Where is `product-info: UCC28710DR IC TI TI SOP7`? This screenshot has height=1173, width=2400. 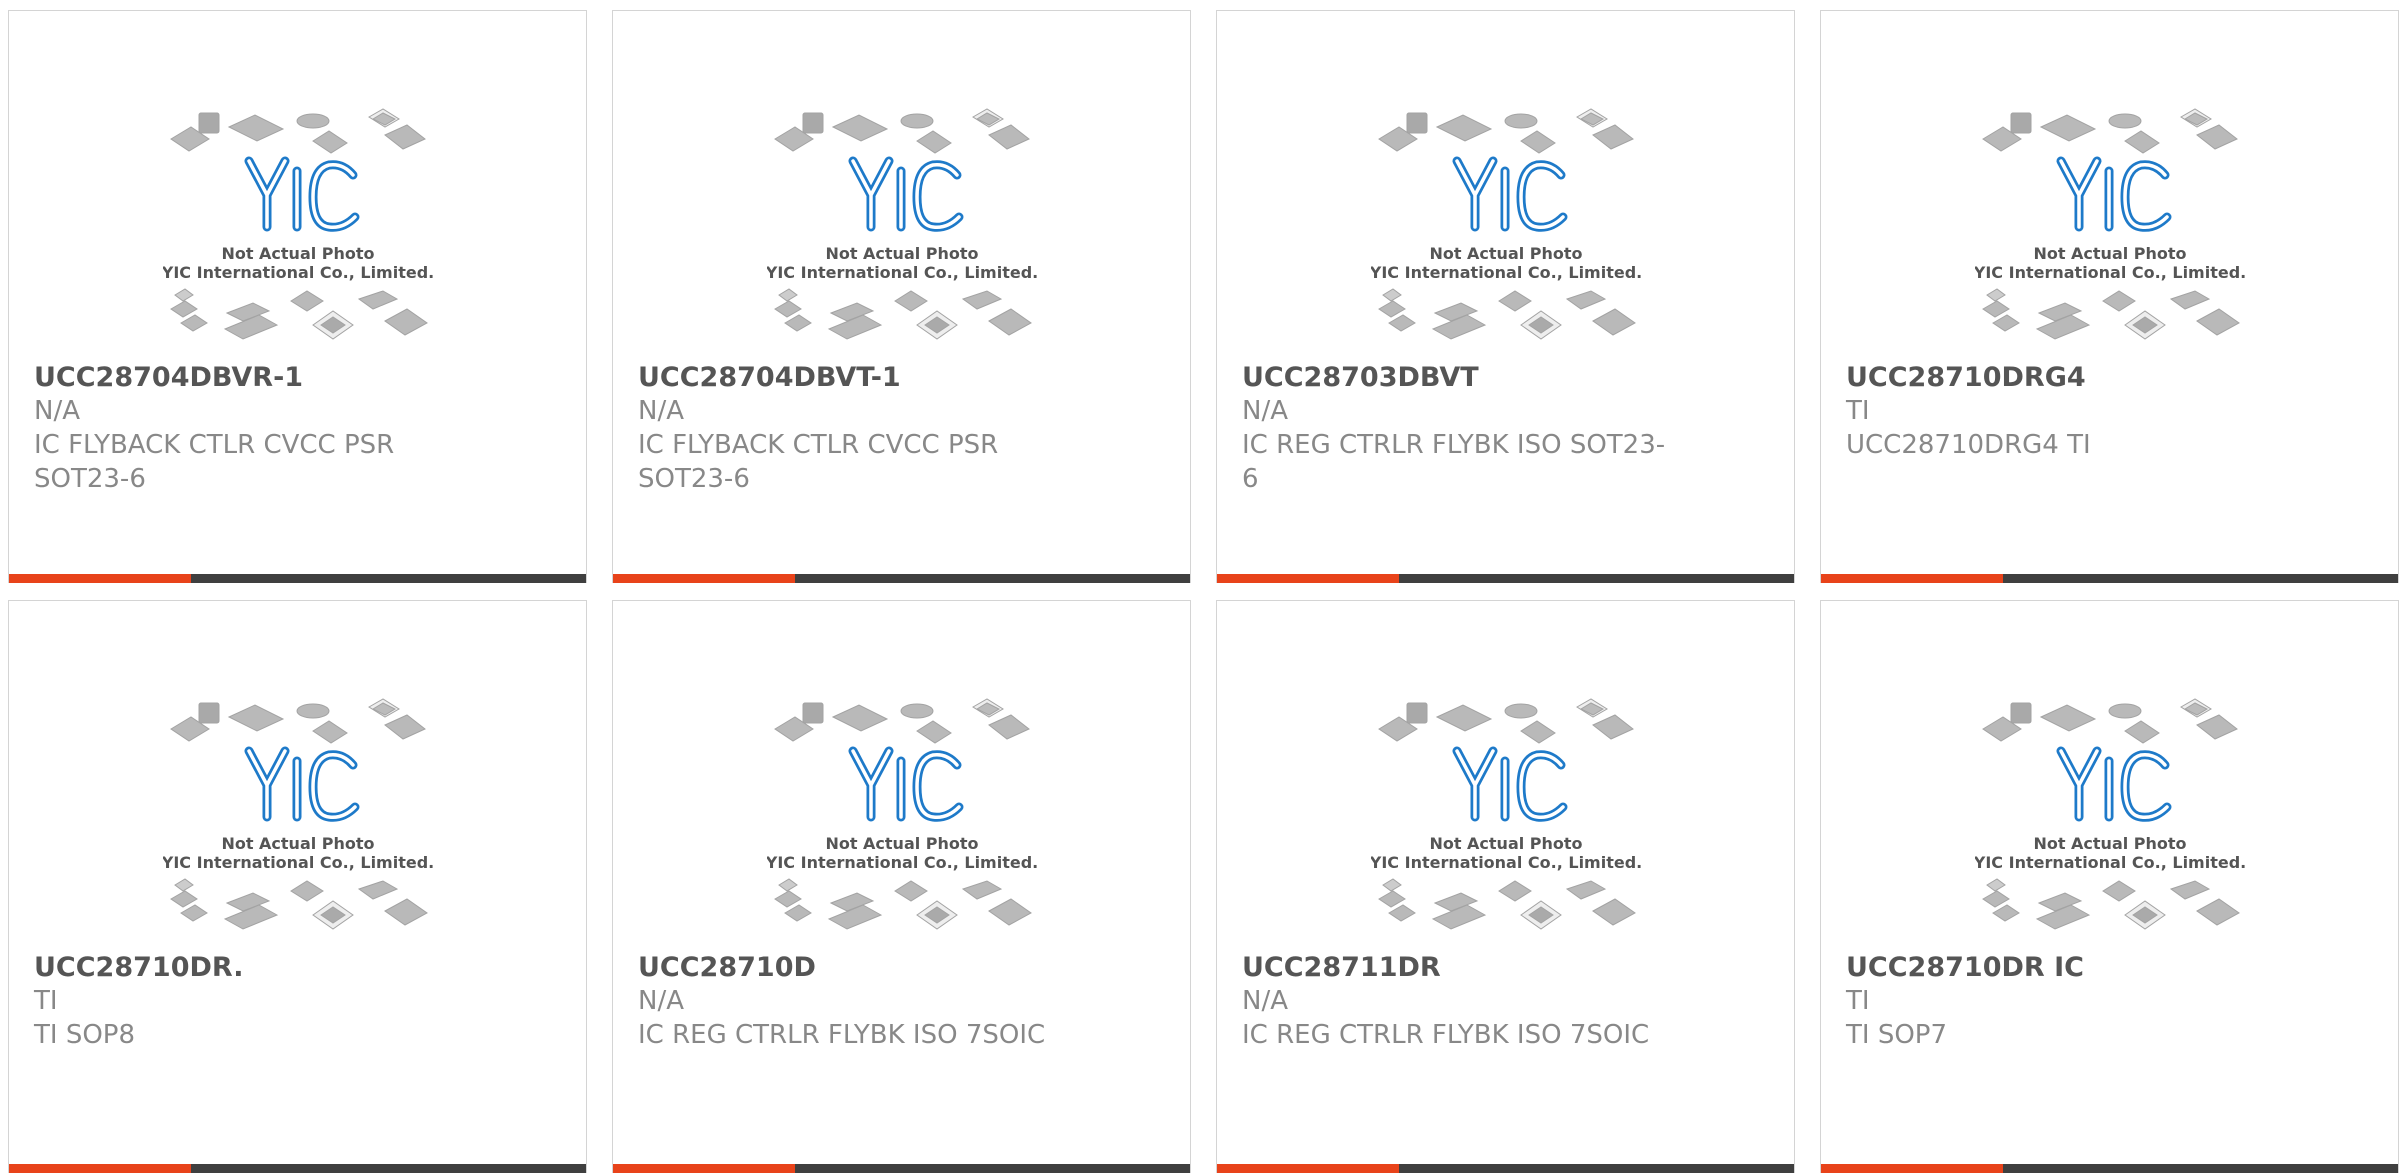 product-info: UCC28710DR IC TI TI SOP7 is located at coordinates (2106, 1001).